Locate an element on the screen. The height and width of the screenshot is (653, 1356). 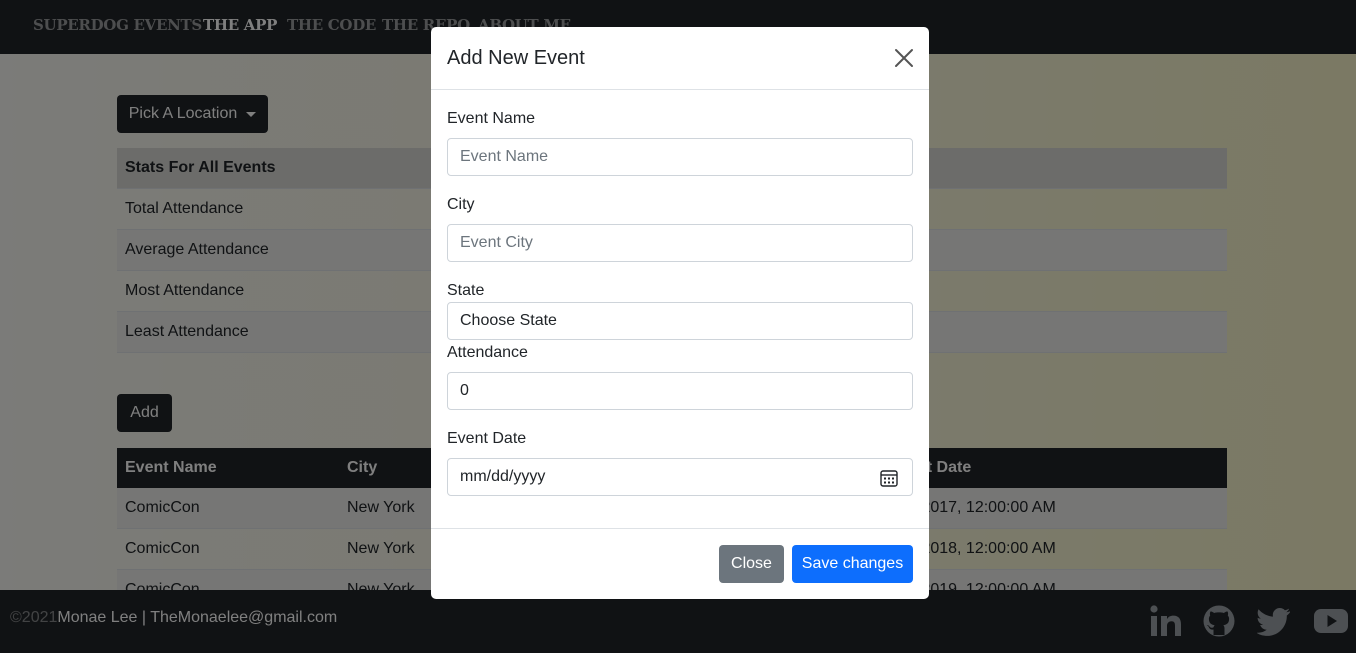
event-name-label: Event Name is located at coordinates (491, 118).